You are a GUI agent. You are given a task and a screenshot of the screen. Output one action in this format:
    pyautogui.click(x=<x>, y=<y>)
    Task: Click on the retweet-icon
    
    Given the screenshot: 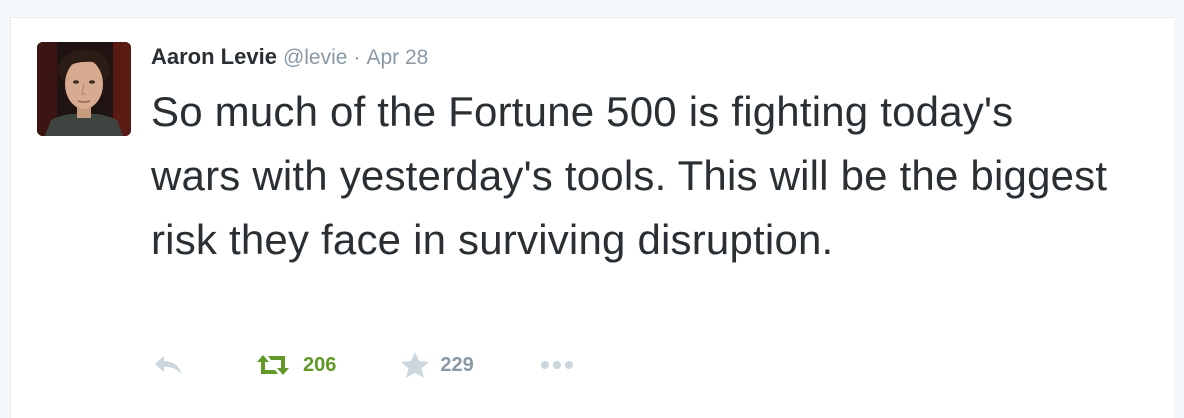 What is the action you would take?
    pyautogui.click(x=273, y=365)
    